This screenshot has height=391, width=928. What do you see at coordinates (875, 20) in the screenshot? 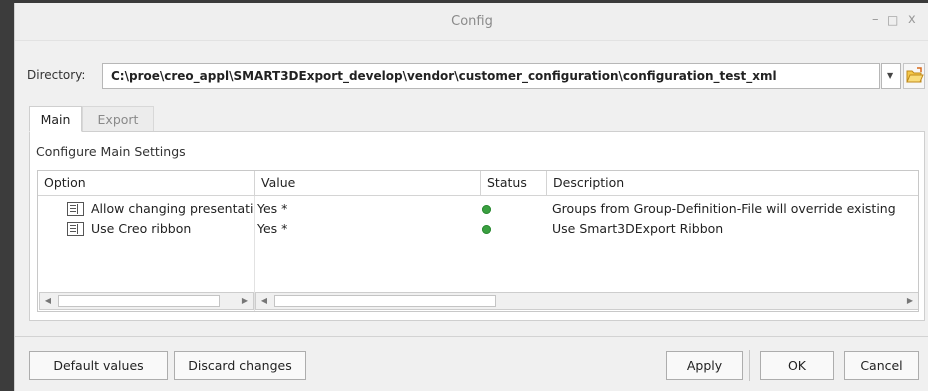
I see `minimize-icon: –` at bounding box center [875, 20].